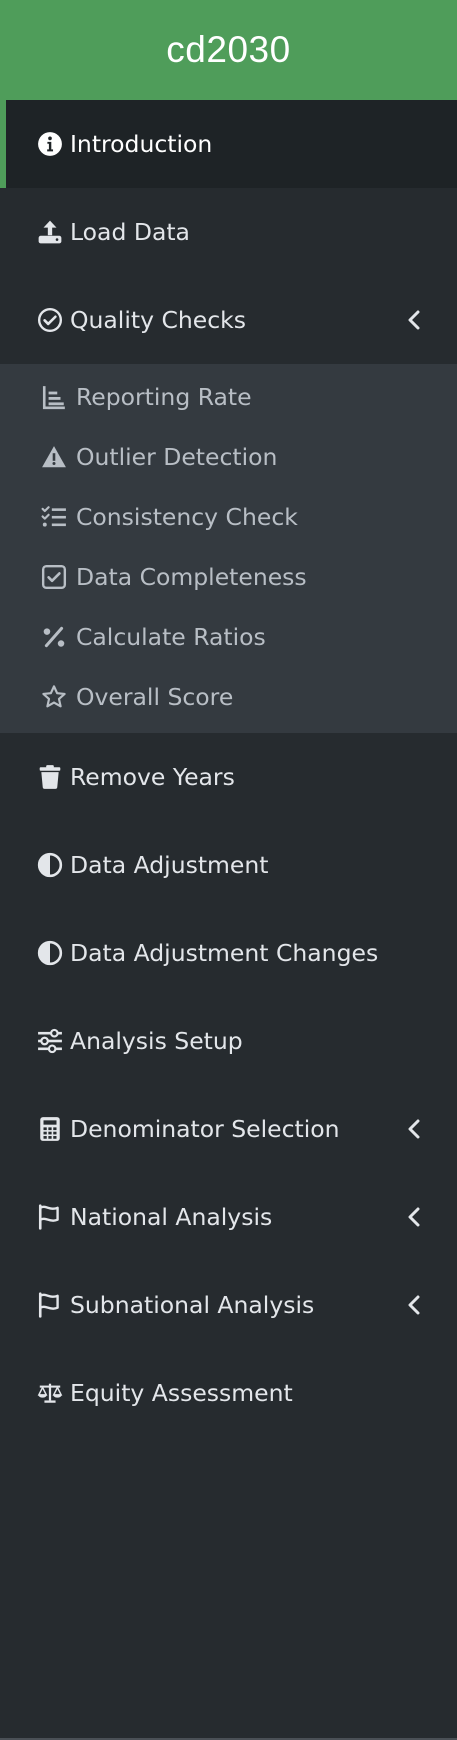 The width and height of the screenshot is (457, 1740). I want to click on calculator-icon, so click(50, 1129).